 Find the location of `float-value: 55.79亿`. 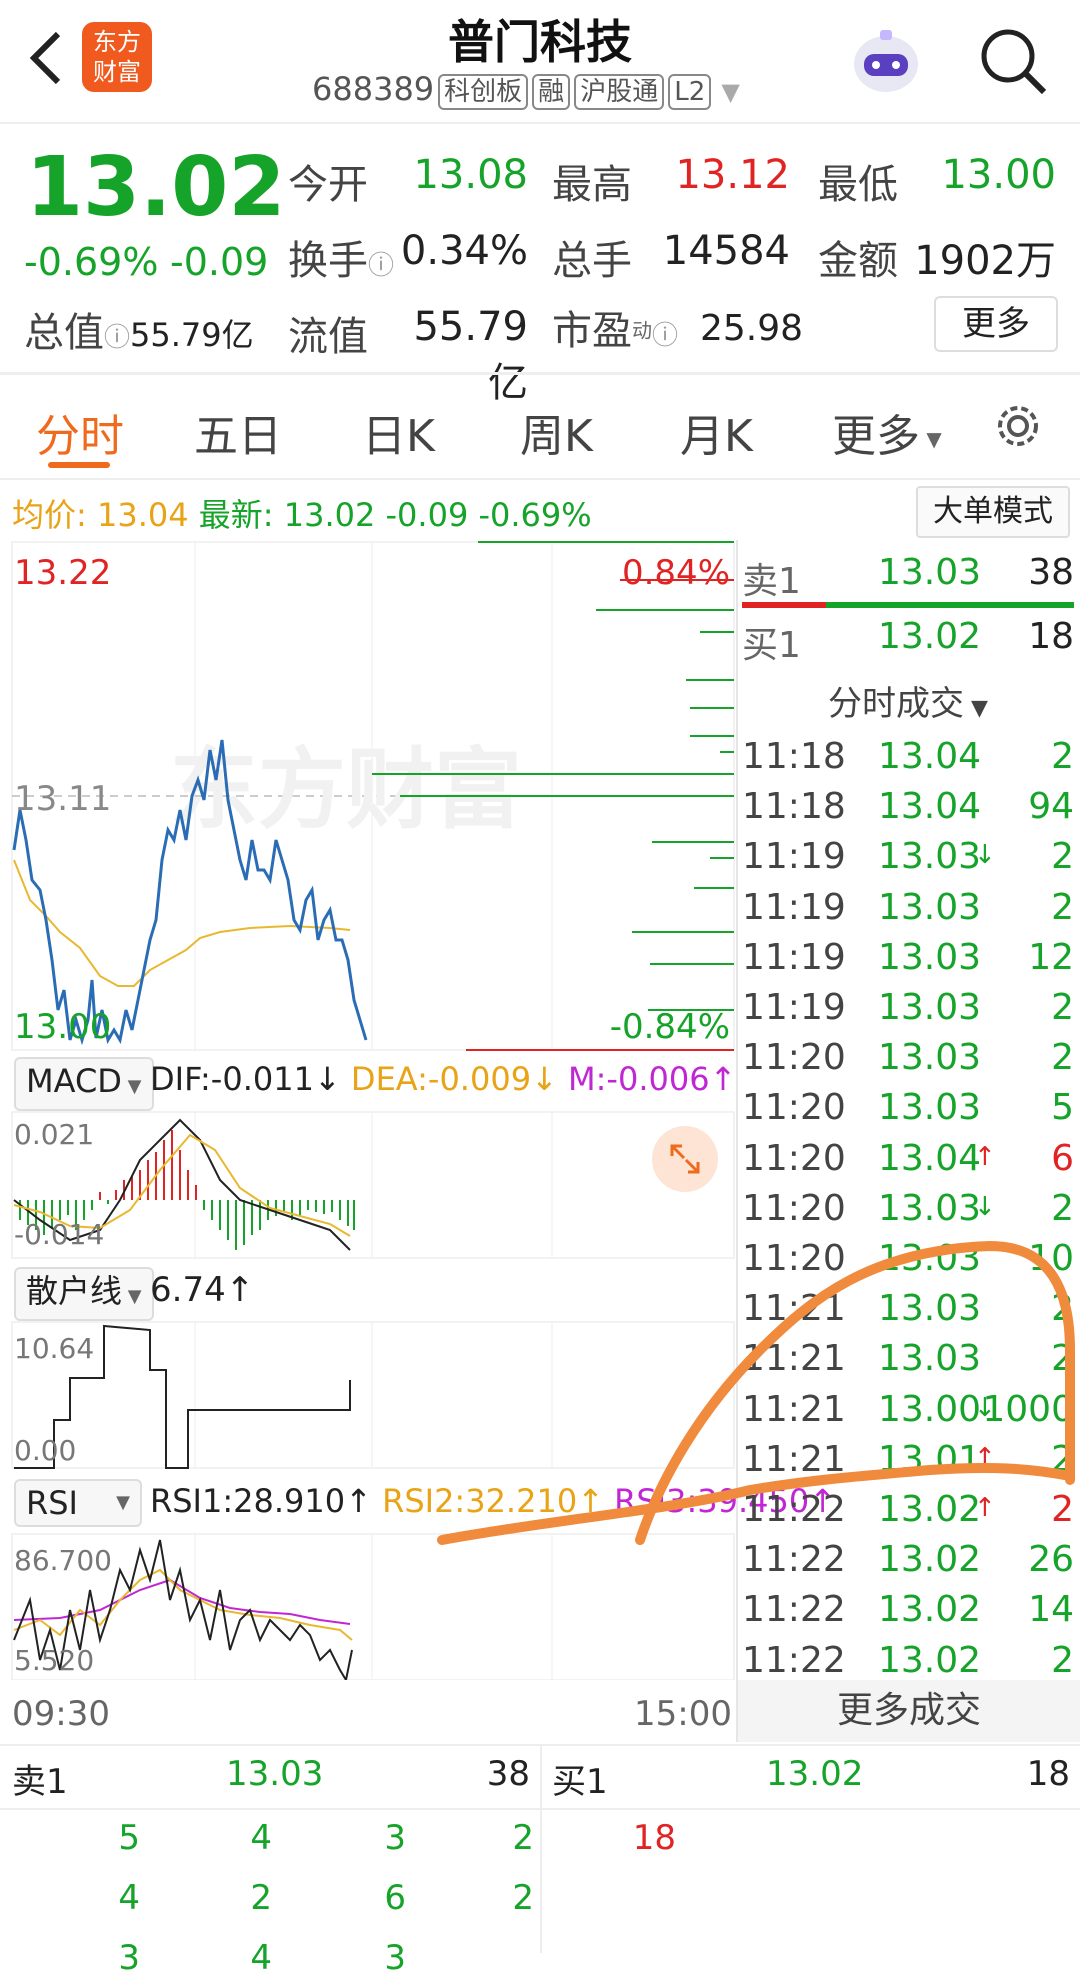

float-value: 55.79亿 is located at coordinates (470, 355).